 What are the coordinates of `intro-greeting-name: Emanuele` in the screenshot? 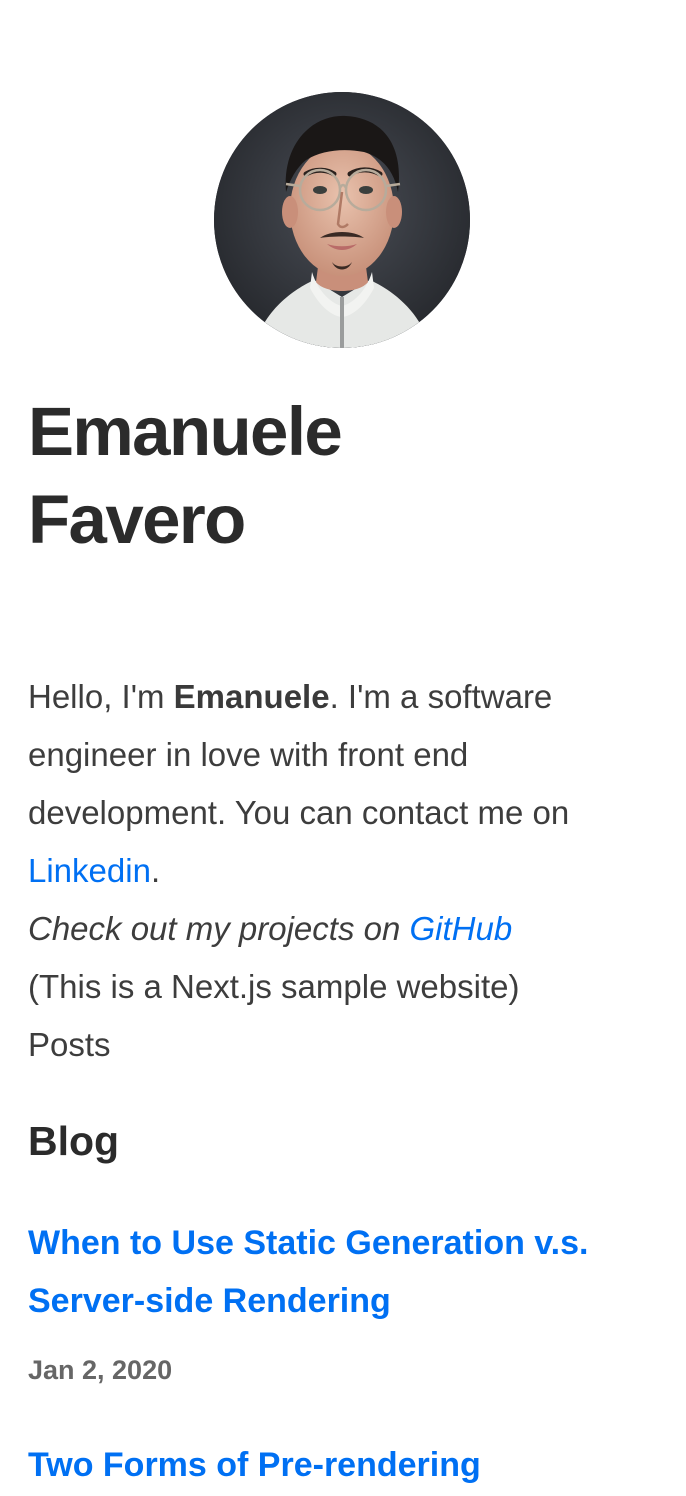 It's located at (251, 696).